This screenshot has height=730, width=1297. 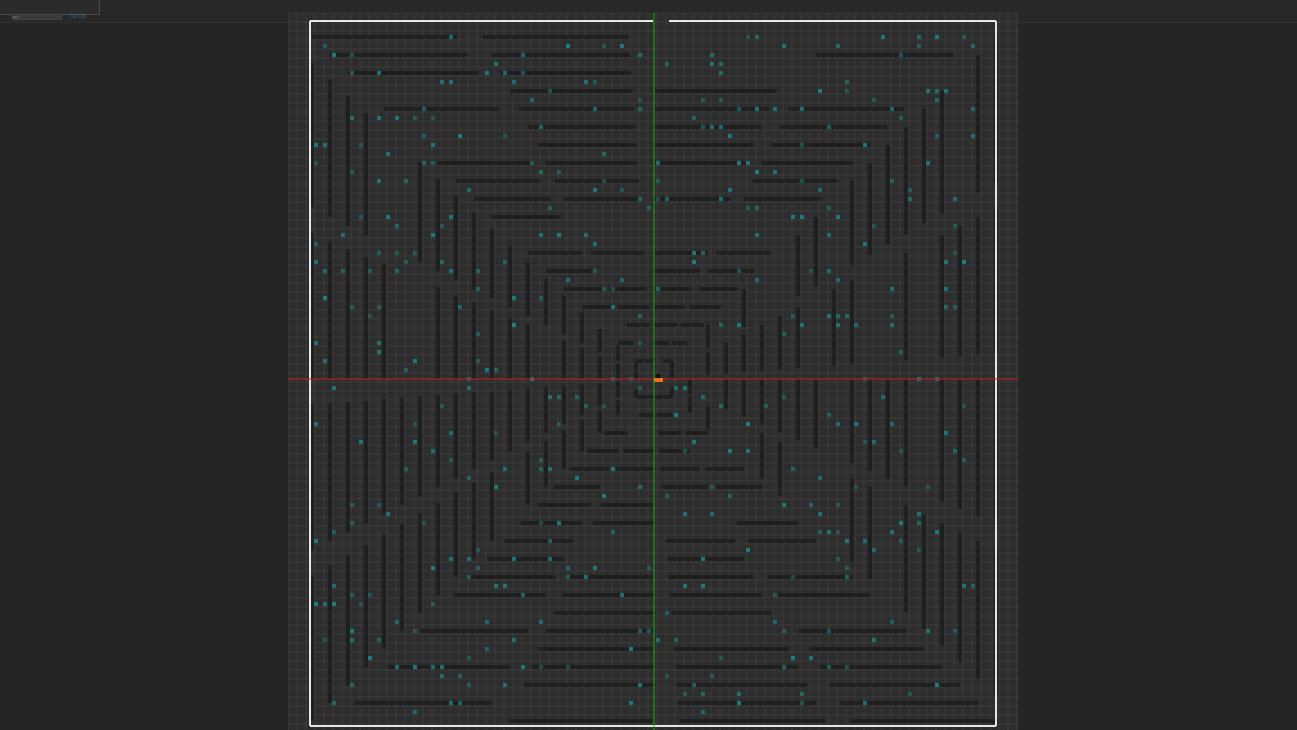 What do you see at coordinates (37, 17) in the screenshot?
I see `panel-tab: Grid` at bounding box center [37, 17].